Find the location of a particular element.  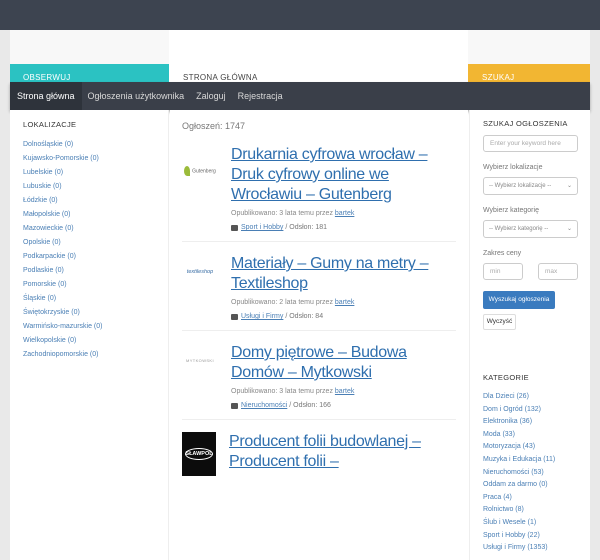

location-link: Podkarpackie (0) is located at coordinates (89, 257).